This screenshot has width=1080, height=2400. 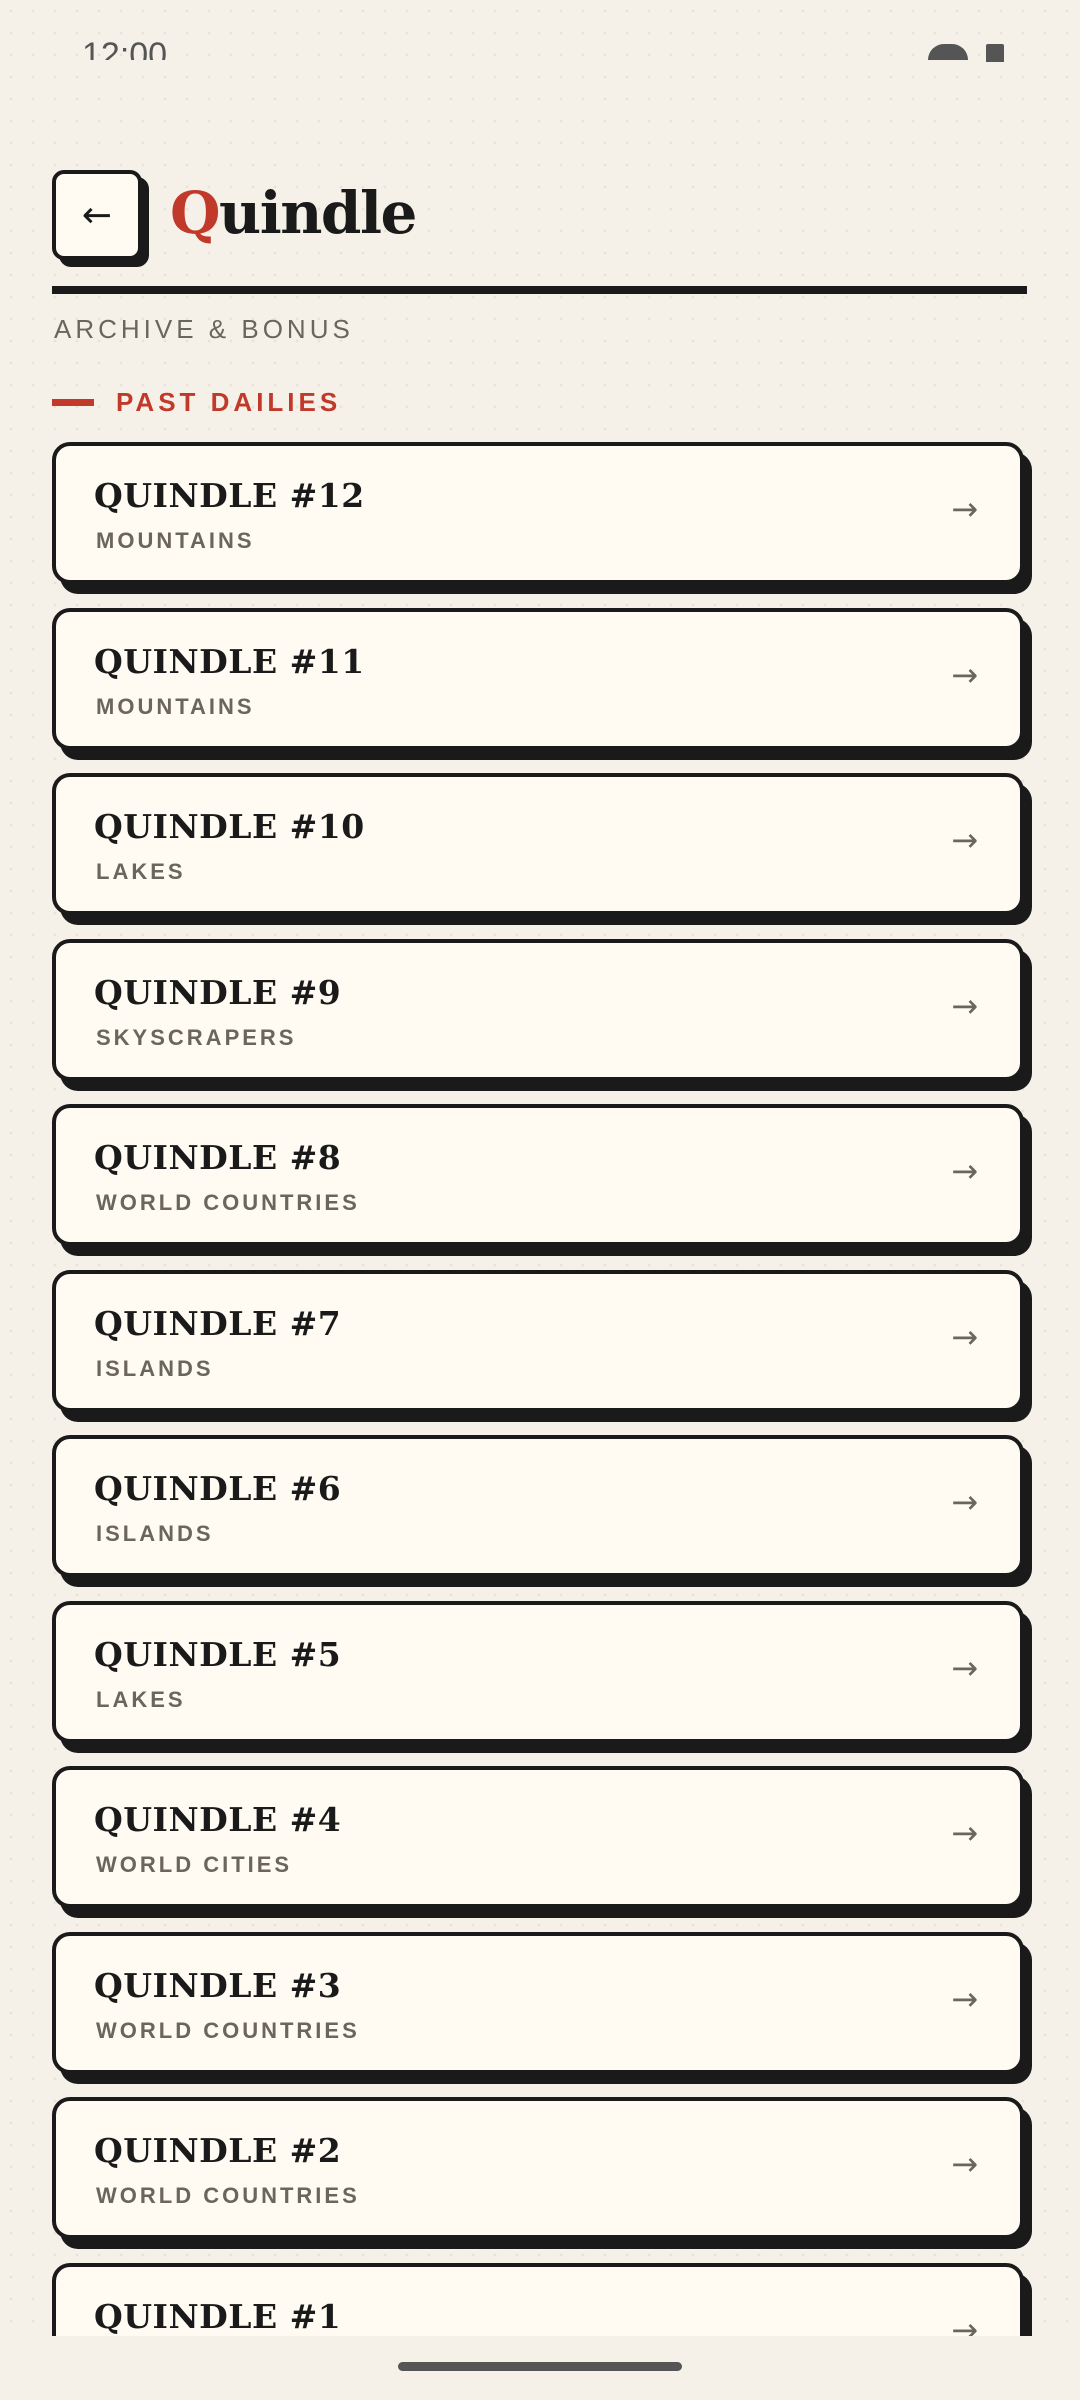 What do you see at coordinates (538, 678) in the screenshot?
I see `daily-card: QUINDLE #11 MOUNTAINS →` at bounding box center [538, 678].